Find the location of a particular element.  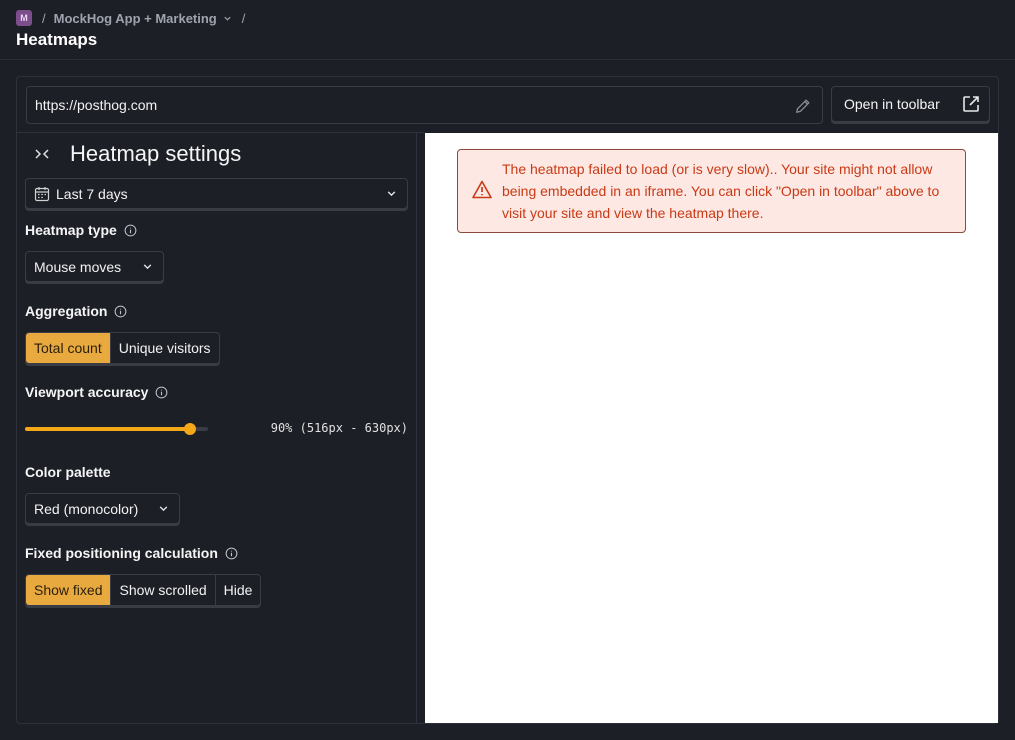

aggregation-toggle: Total count Unique visitors is located at coordinates (122, 348).